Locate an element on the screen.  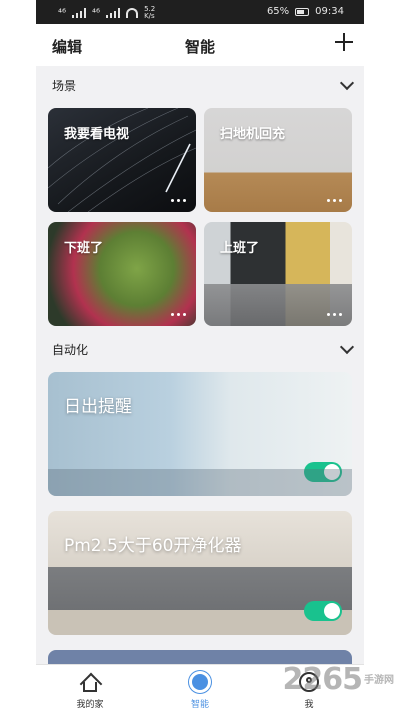
signal-icon is located at coordinates (79, 13).